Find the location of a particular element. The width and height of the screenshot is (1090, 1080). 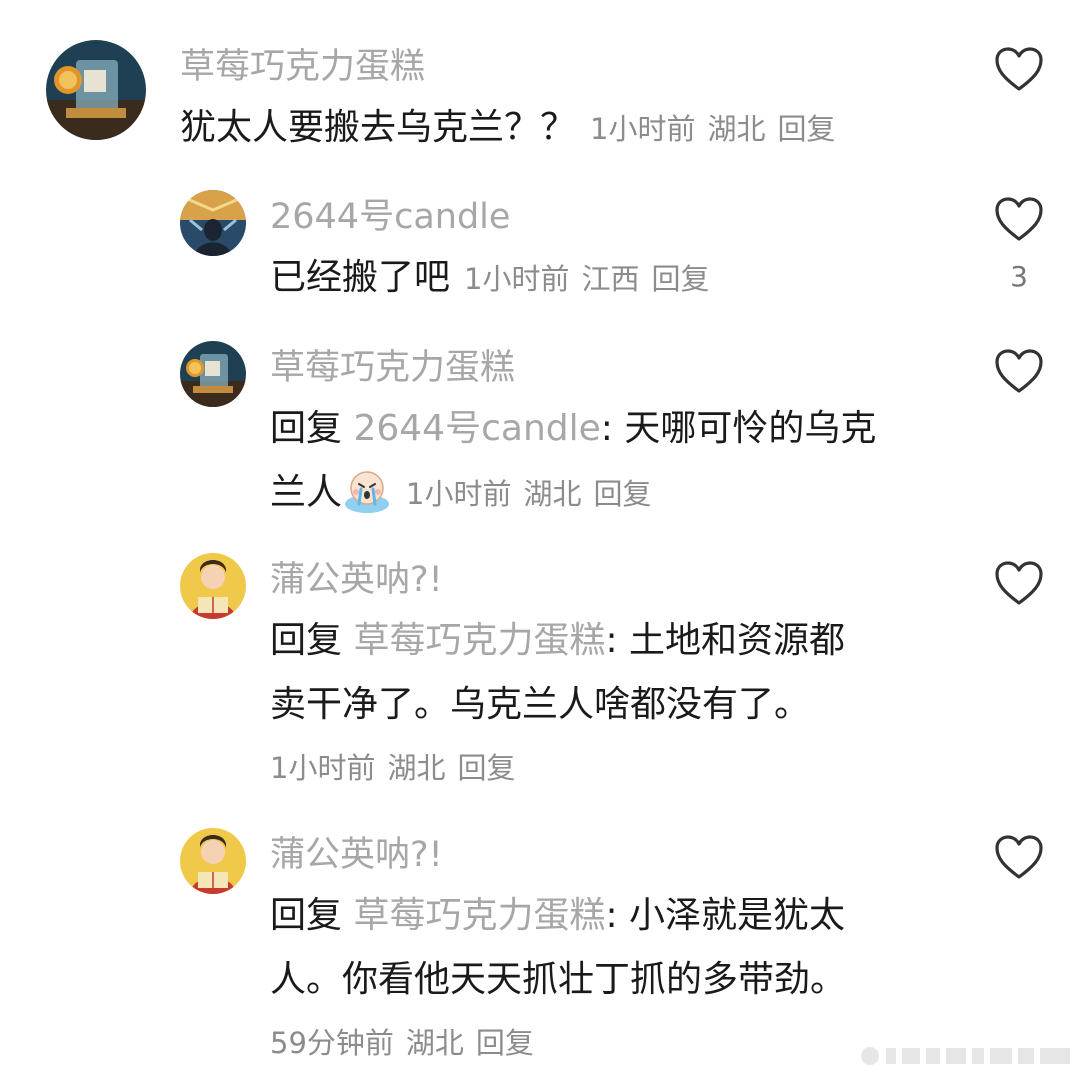

reply-target-username: 2644号candle is located at coordinates (476, 428).